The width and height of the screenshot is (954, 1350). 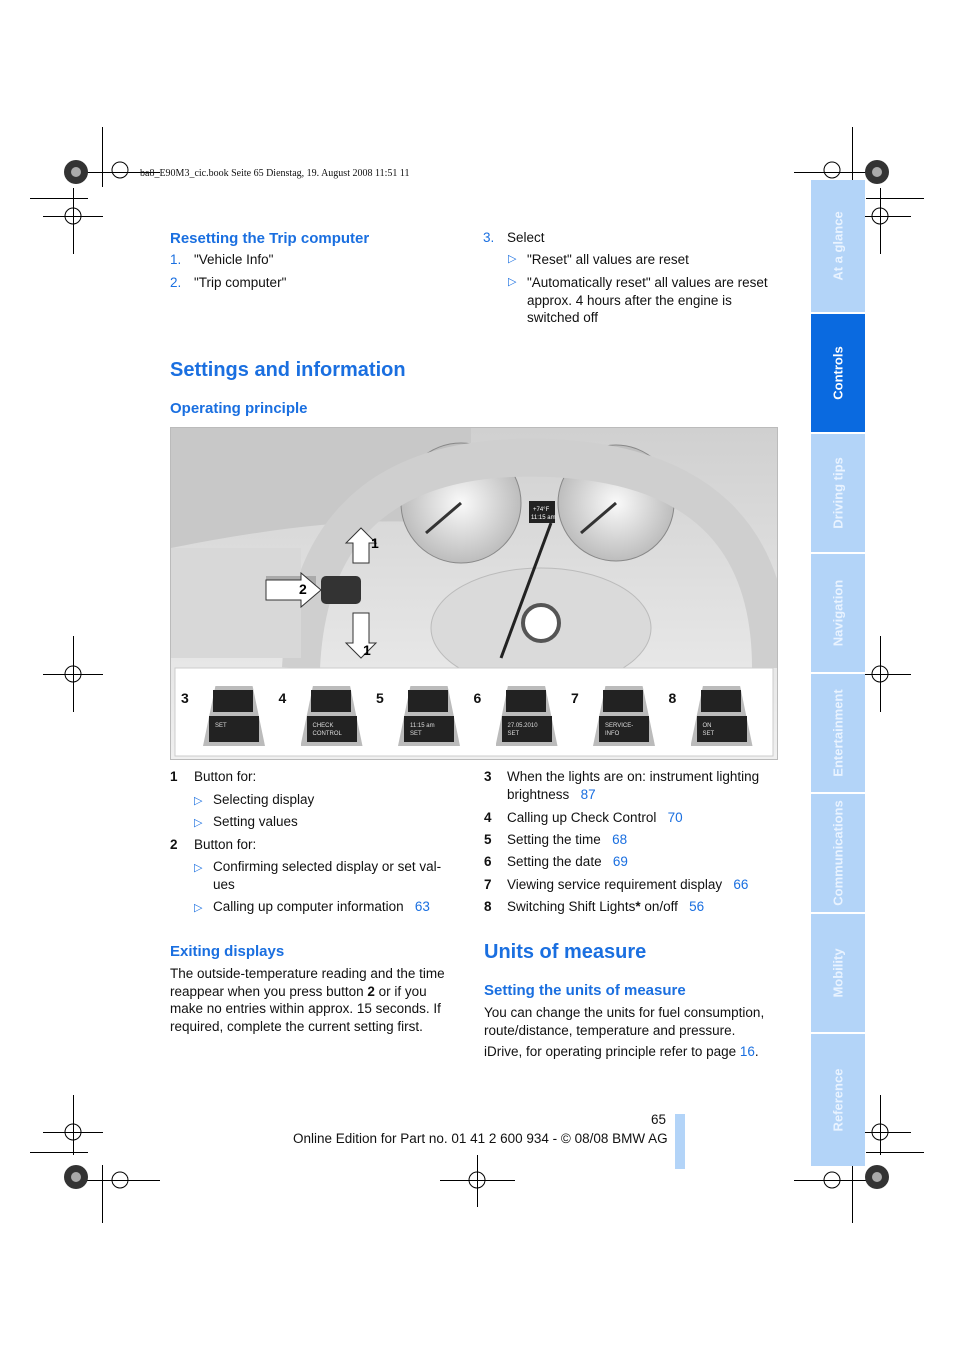 What do you see at coordinates (227, 951) in the screenshot?
I see `exiting-heading: Exiting displays` at bounding box center [227, 951].